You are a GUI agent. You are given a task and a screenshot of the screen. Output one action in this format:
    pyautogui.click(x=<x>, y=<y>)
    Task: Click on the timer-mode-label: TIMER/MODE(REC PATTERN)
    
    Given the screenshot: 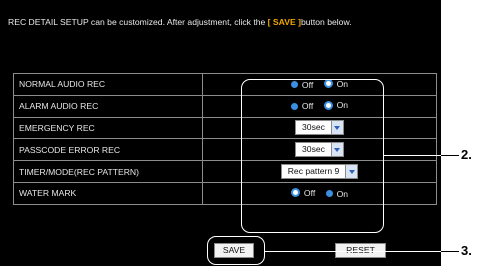 What is the action you would take?
    pyautogui.click(x=108, y=171)
    